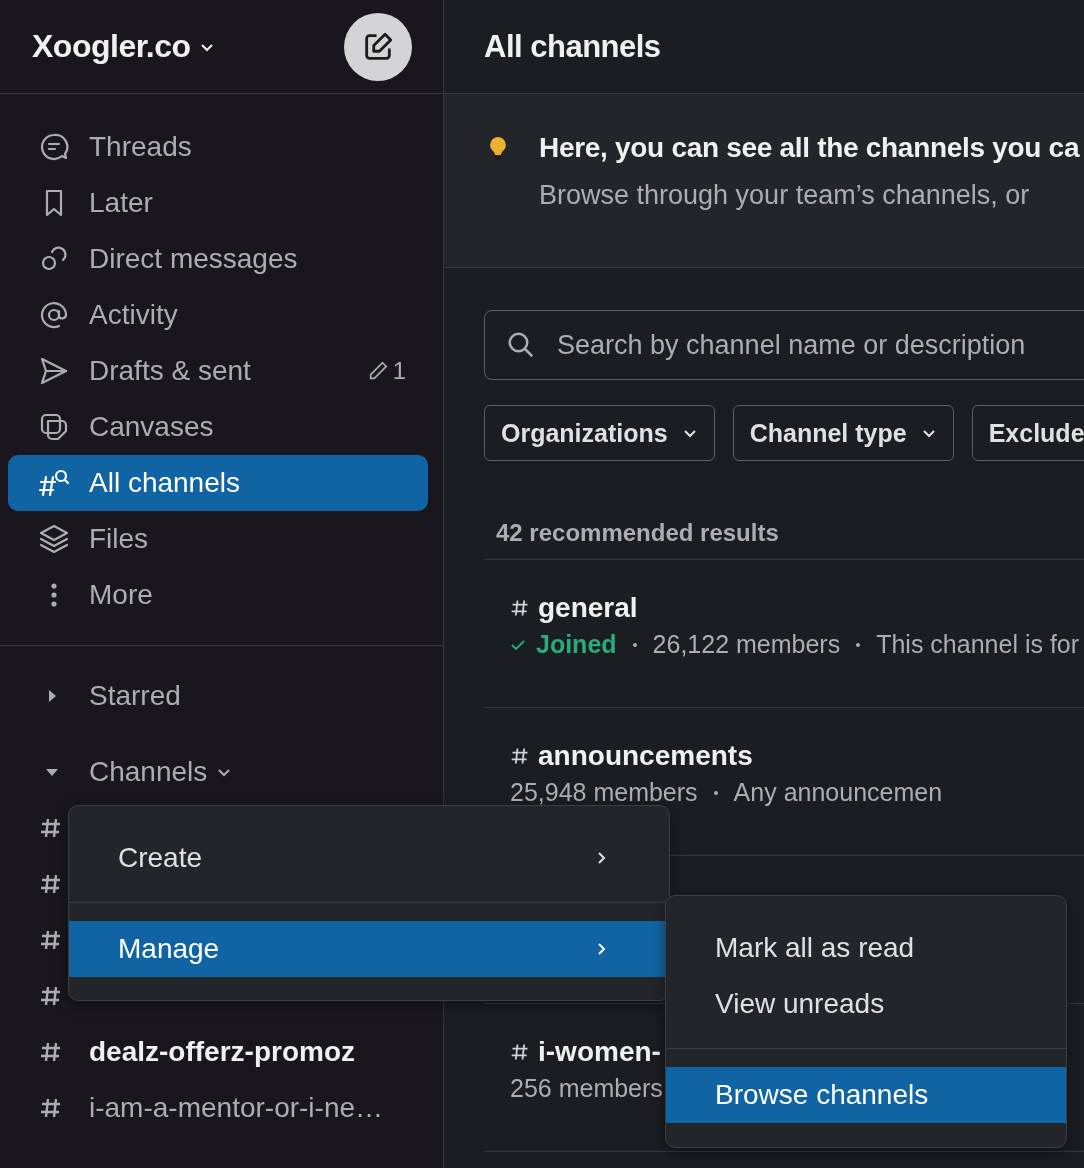  I want to click on result-count: 42 recommended results, so click(784, 539).